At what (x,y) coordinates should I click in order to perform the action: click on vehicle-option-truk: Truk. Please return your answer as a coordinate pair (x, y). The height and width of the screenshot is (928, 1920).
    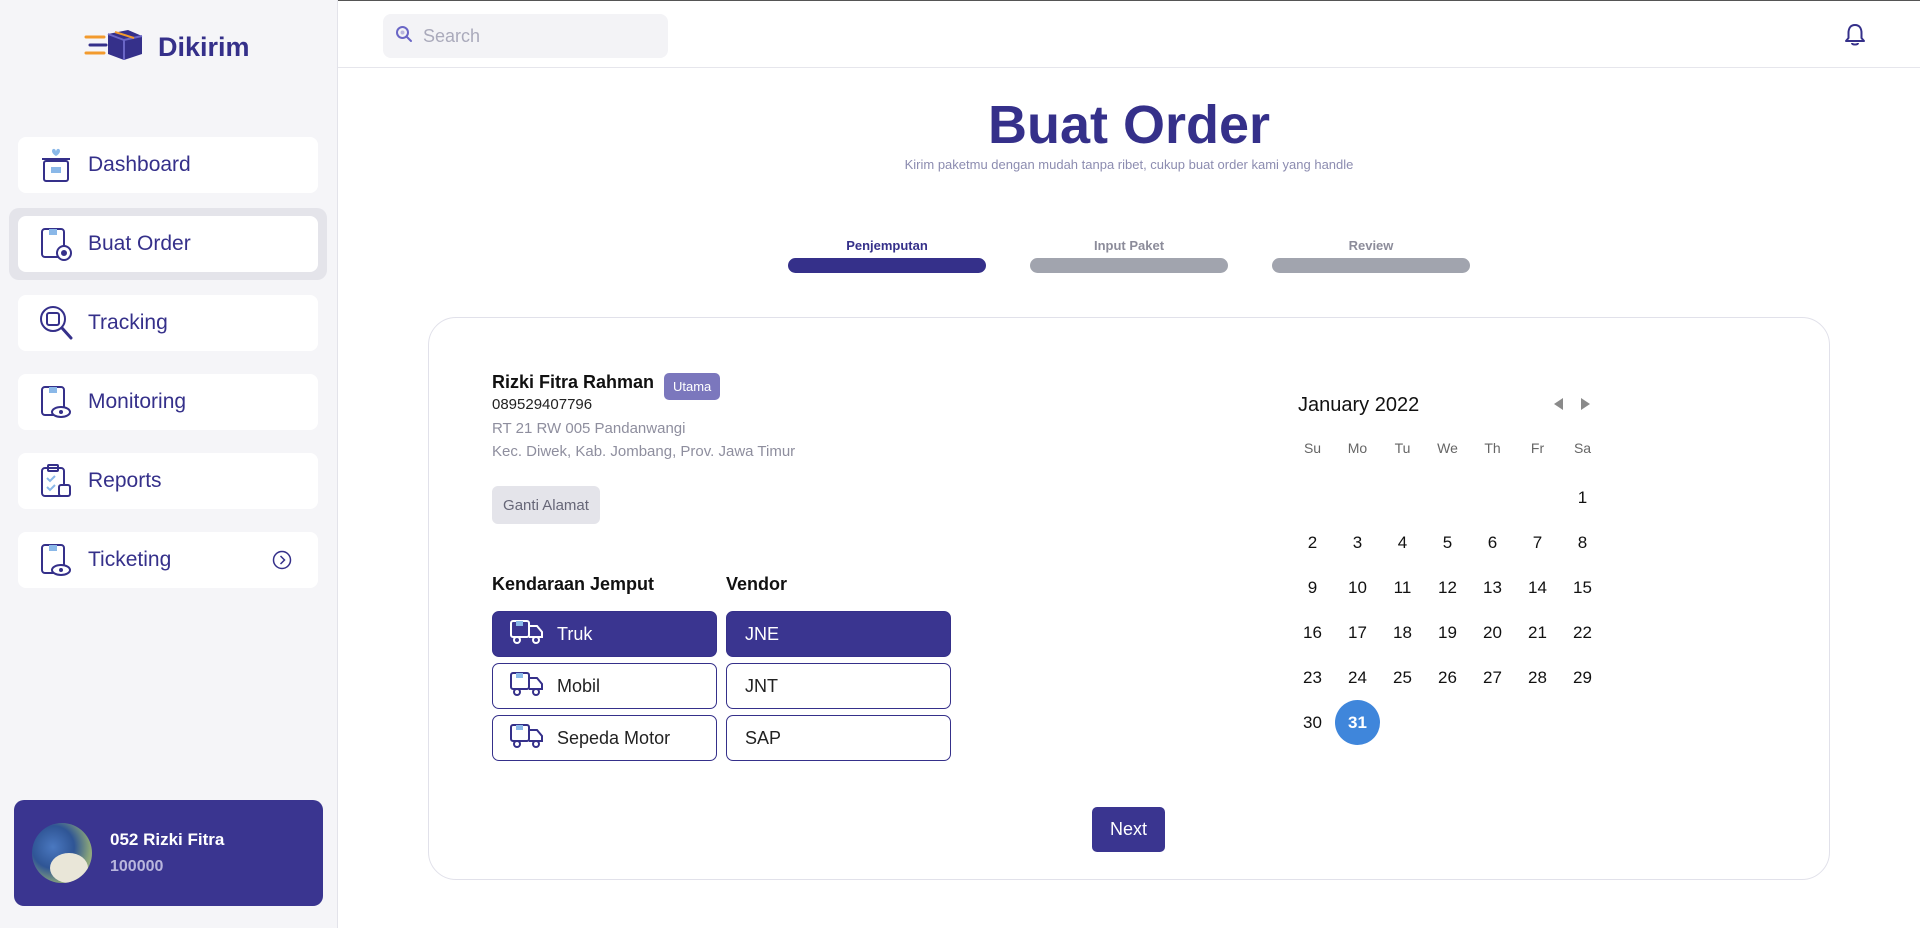
    Looking at the image, I should click on (604, 634).